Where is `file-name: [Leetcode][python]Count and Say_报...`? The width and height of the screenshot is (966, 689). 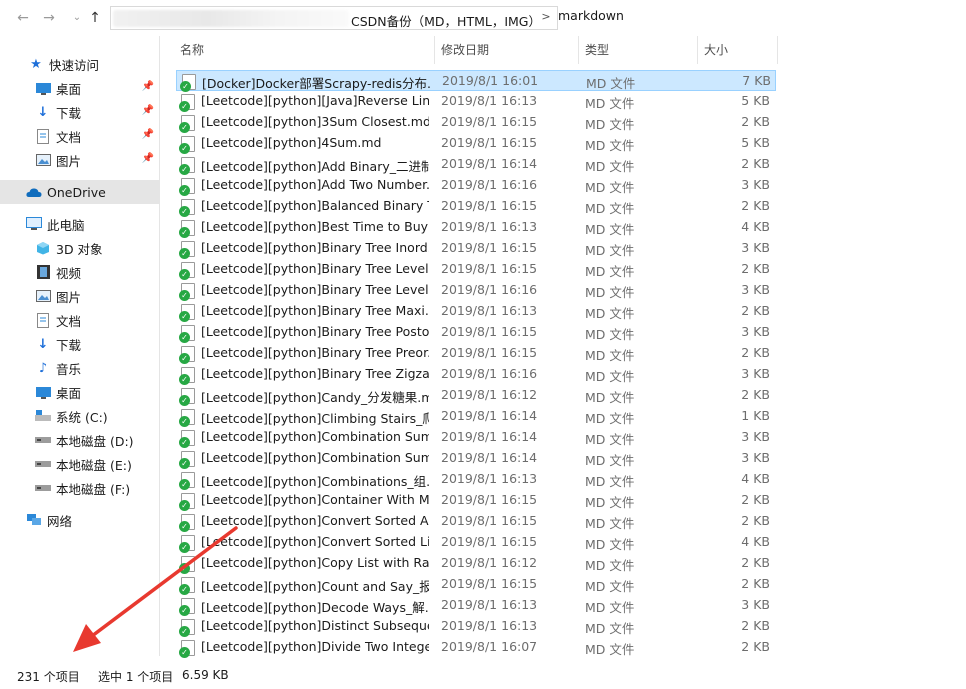 file-name: [Leetcode][python]Count and Say_报... is located at coordinates (315, 586).